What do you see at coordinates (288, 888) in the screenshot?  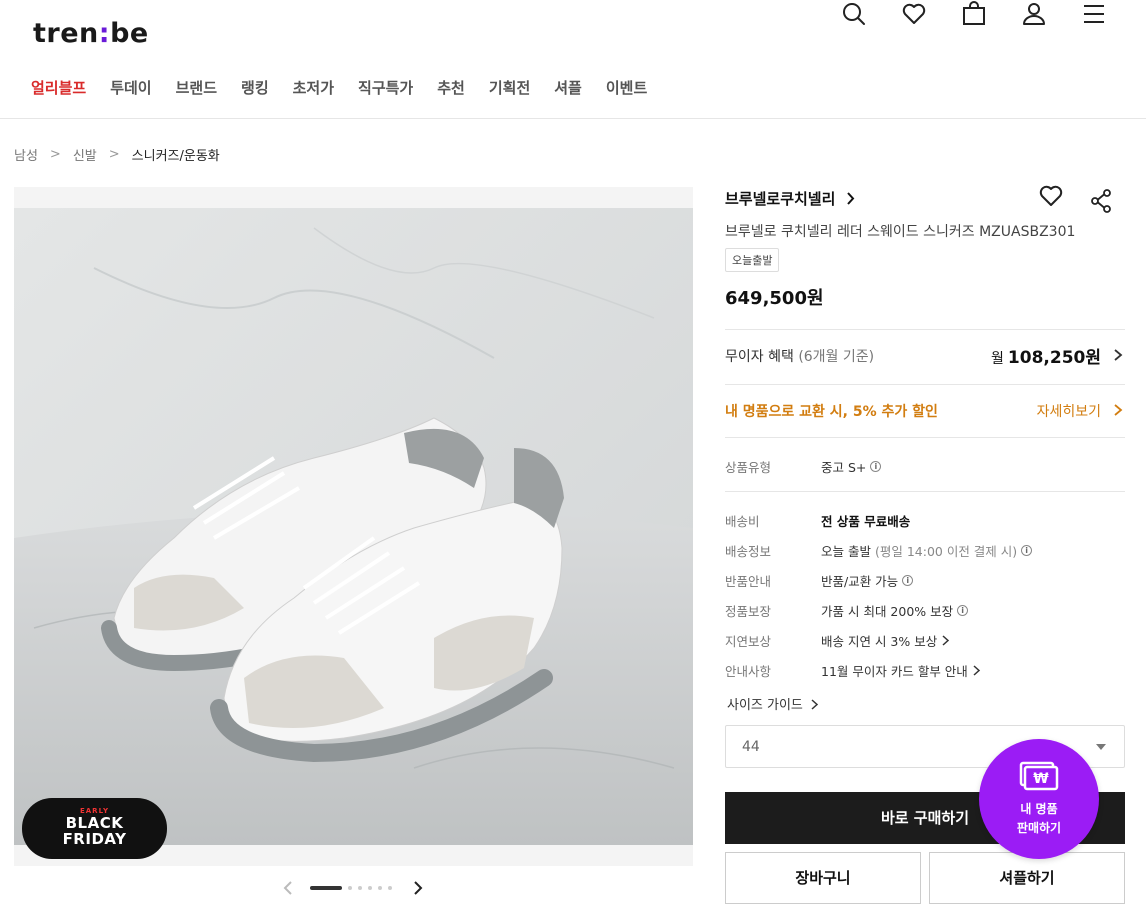 I see `chevron-left-icon` at bounding box center [288, 888].